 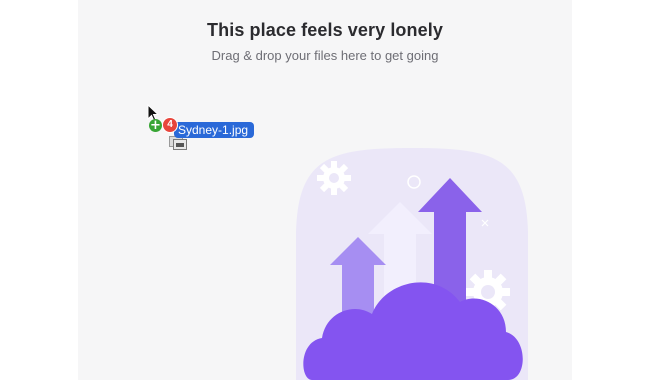 I want to click on file-thumbnail-icon, so click(x=178, y=143).